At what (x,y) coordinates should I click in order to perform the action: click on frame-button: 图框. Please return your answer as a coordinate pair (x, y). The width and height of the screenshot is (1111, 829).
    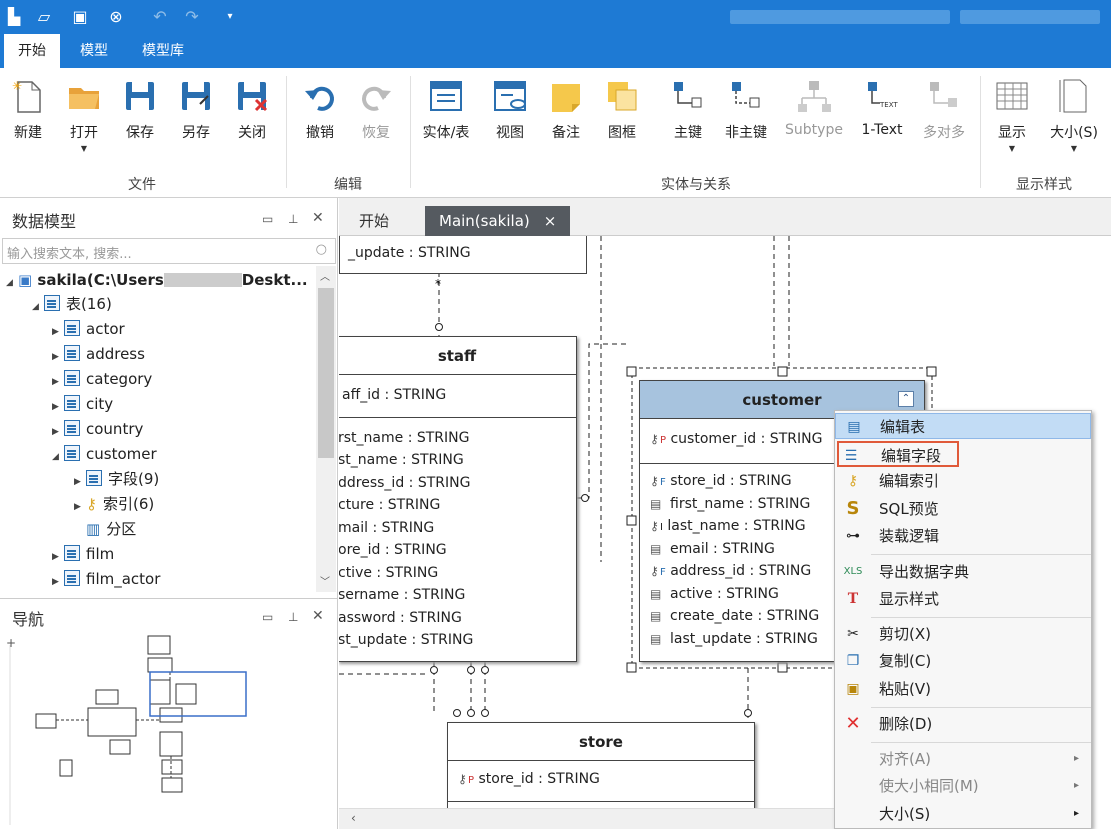
    Looking at the image, I should click on (622, 110).